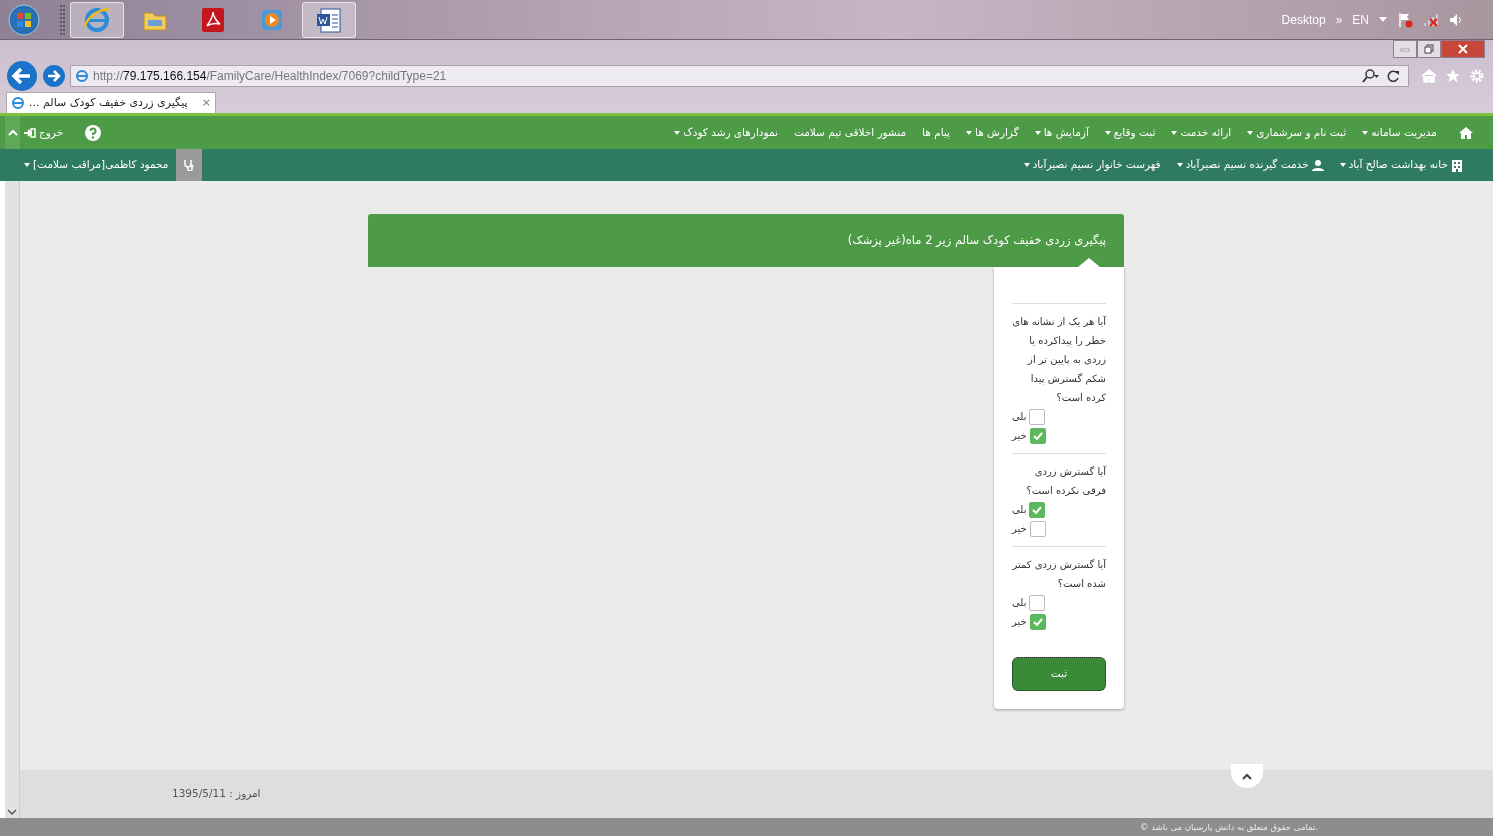  What do you see at coordinates (1401, 165) in the screenshot?
I see `context-menu-item: خانه بهداشت صالح آباد` at bounding box center [1401, 165].